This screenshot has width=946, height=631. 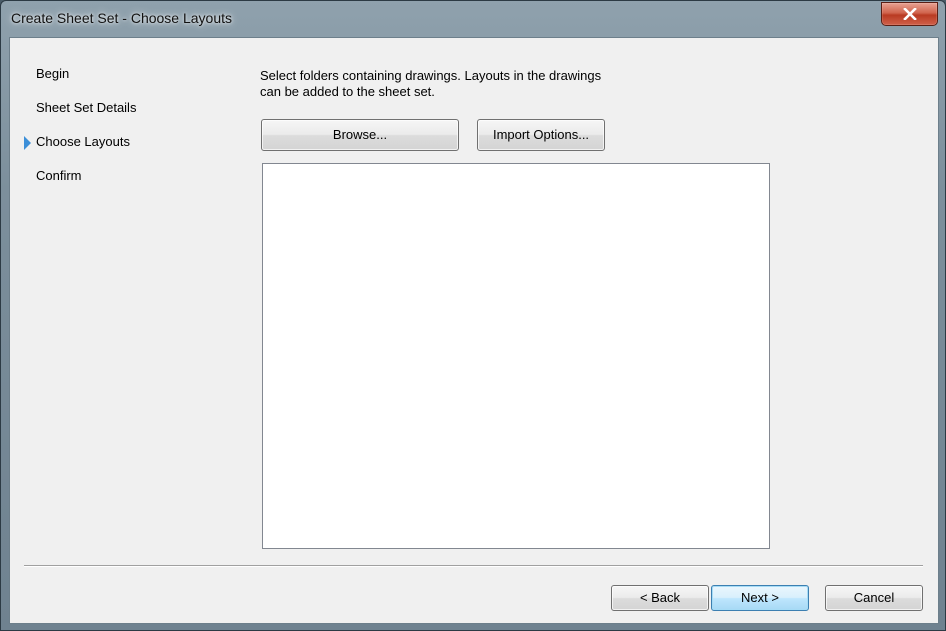 What do you see at coordinates (83, 141) in the screenshot?
I see `nav-step-choose-layouts: Choose Layouts` at bounding box center [83, 141].